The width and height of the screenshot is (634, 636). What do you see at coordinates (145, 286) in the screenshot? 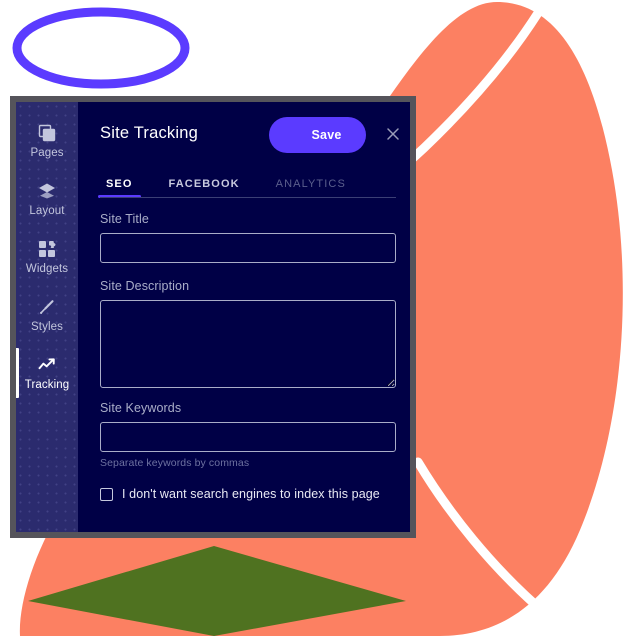
I see `site-description-label: Site Description` at bounding box center [145, 286].